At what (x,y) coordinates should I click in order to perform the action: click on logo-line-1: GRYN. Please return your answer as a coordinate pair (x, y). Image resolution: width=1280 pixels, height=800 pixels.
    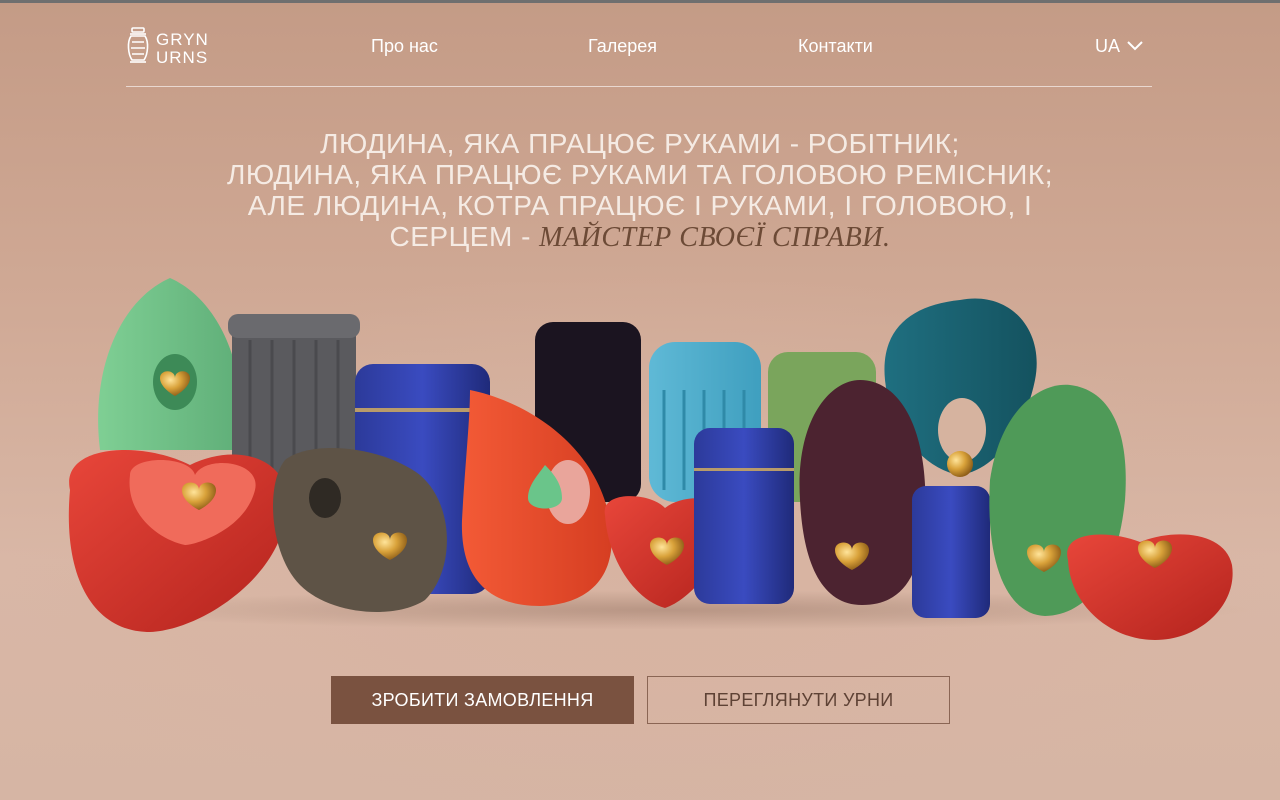
    Looking at the image, I should click on (182, 39).